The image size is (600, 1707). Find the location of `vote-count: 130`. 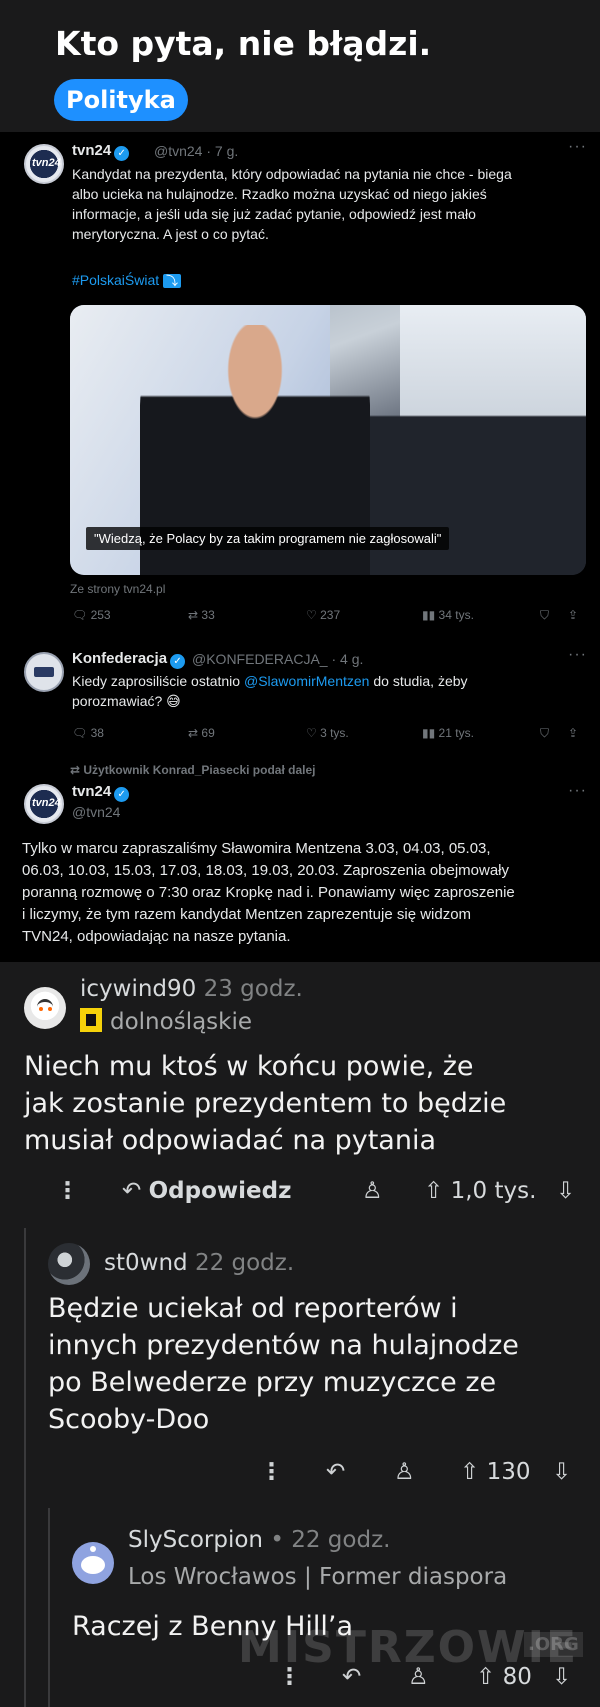

vote-count: 130 is located at coordinates (508, 1472).